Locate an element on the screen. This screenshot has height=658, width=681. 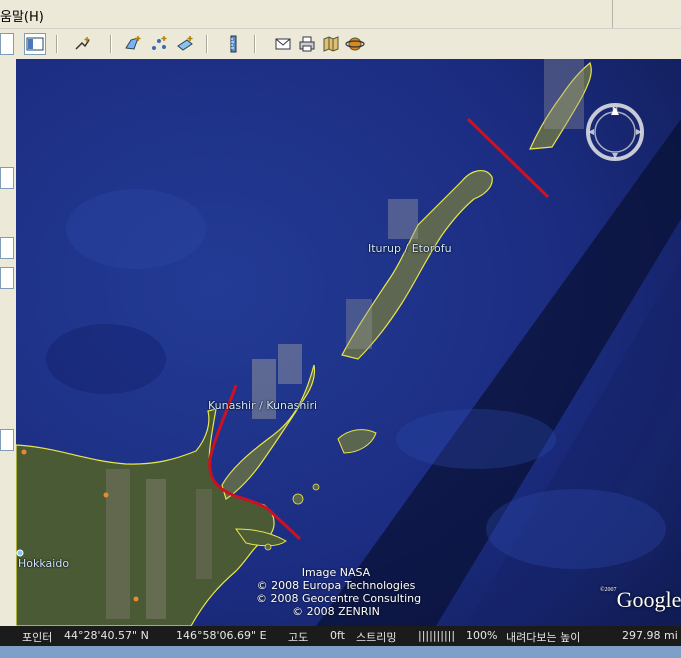
google-logo: ©2007Google is located at coordinates (640, 600).